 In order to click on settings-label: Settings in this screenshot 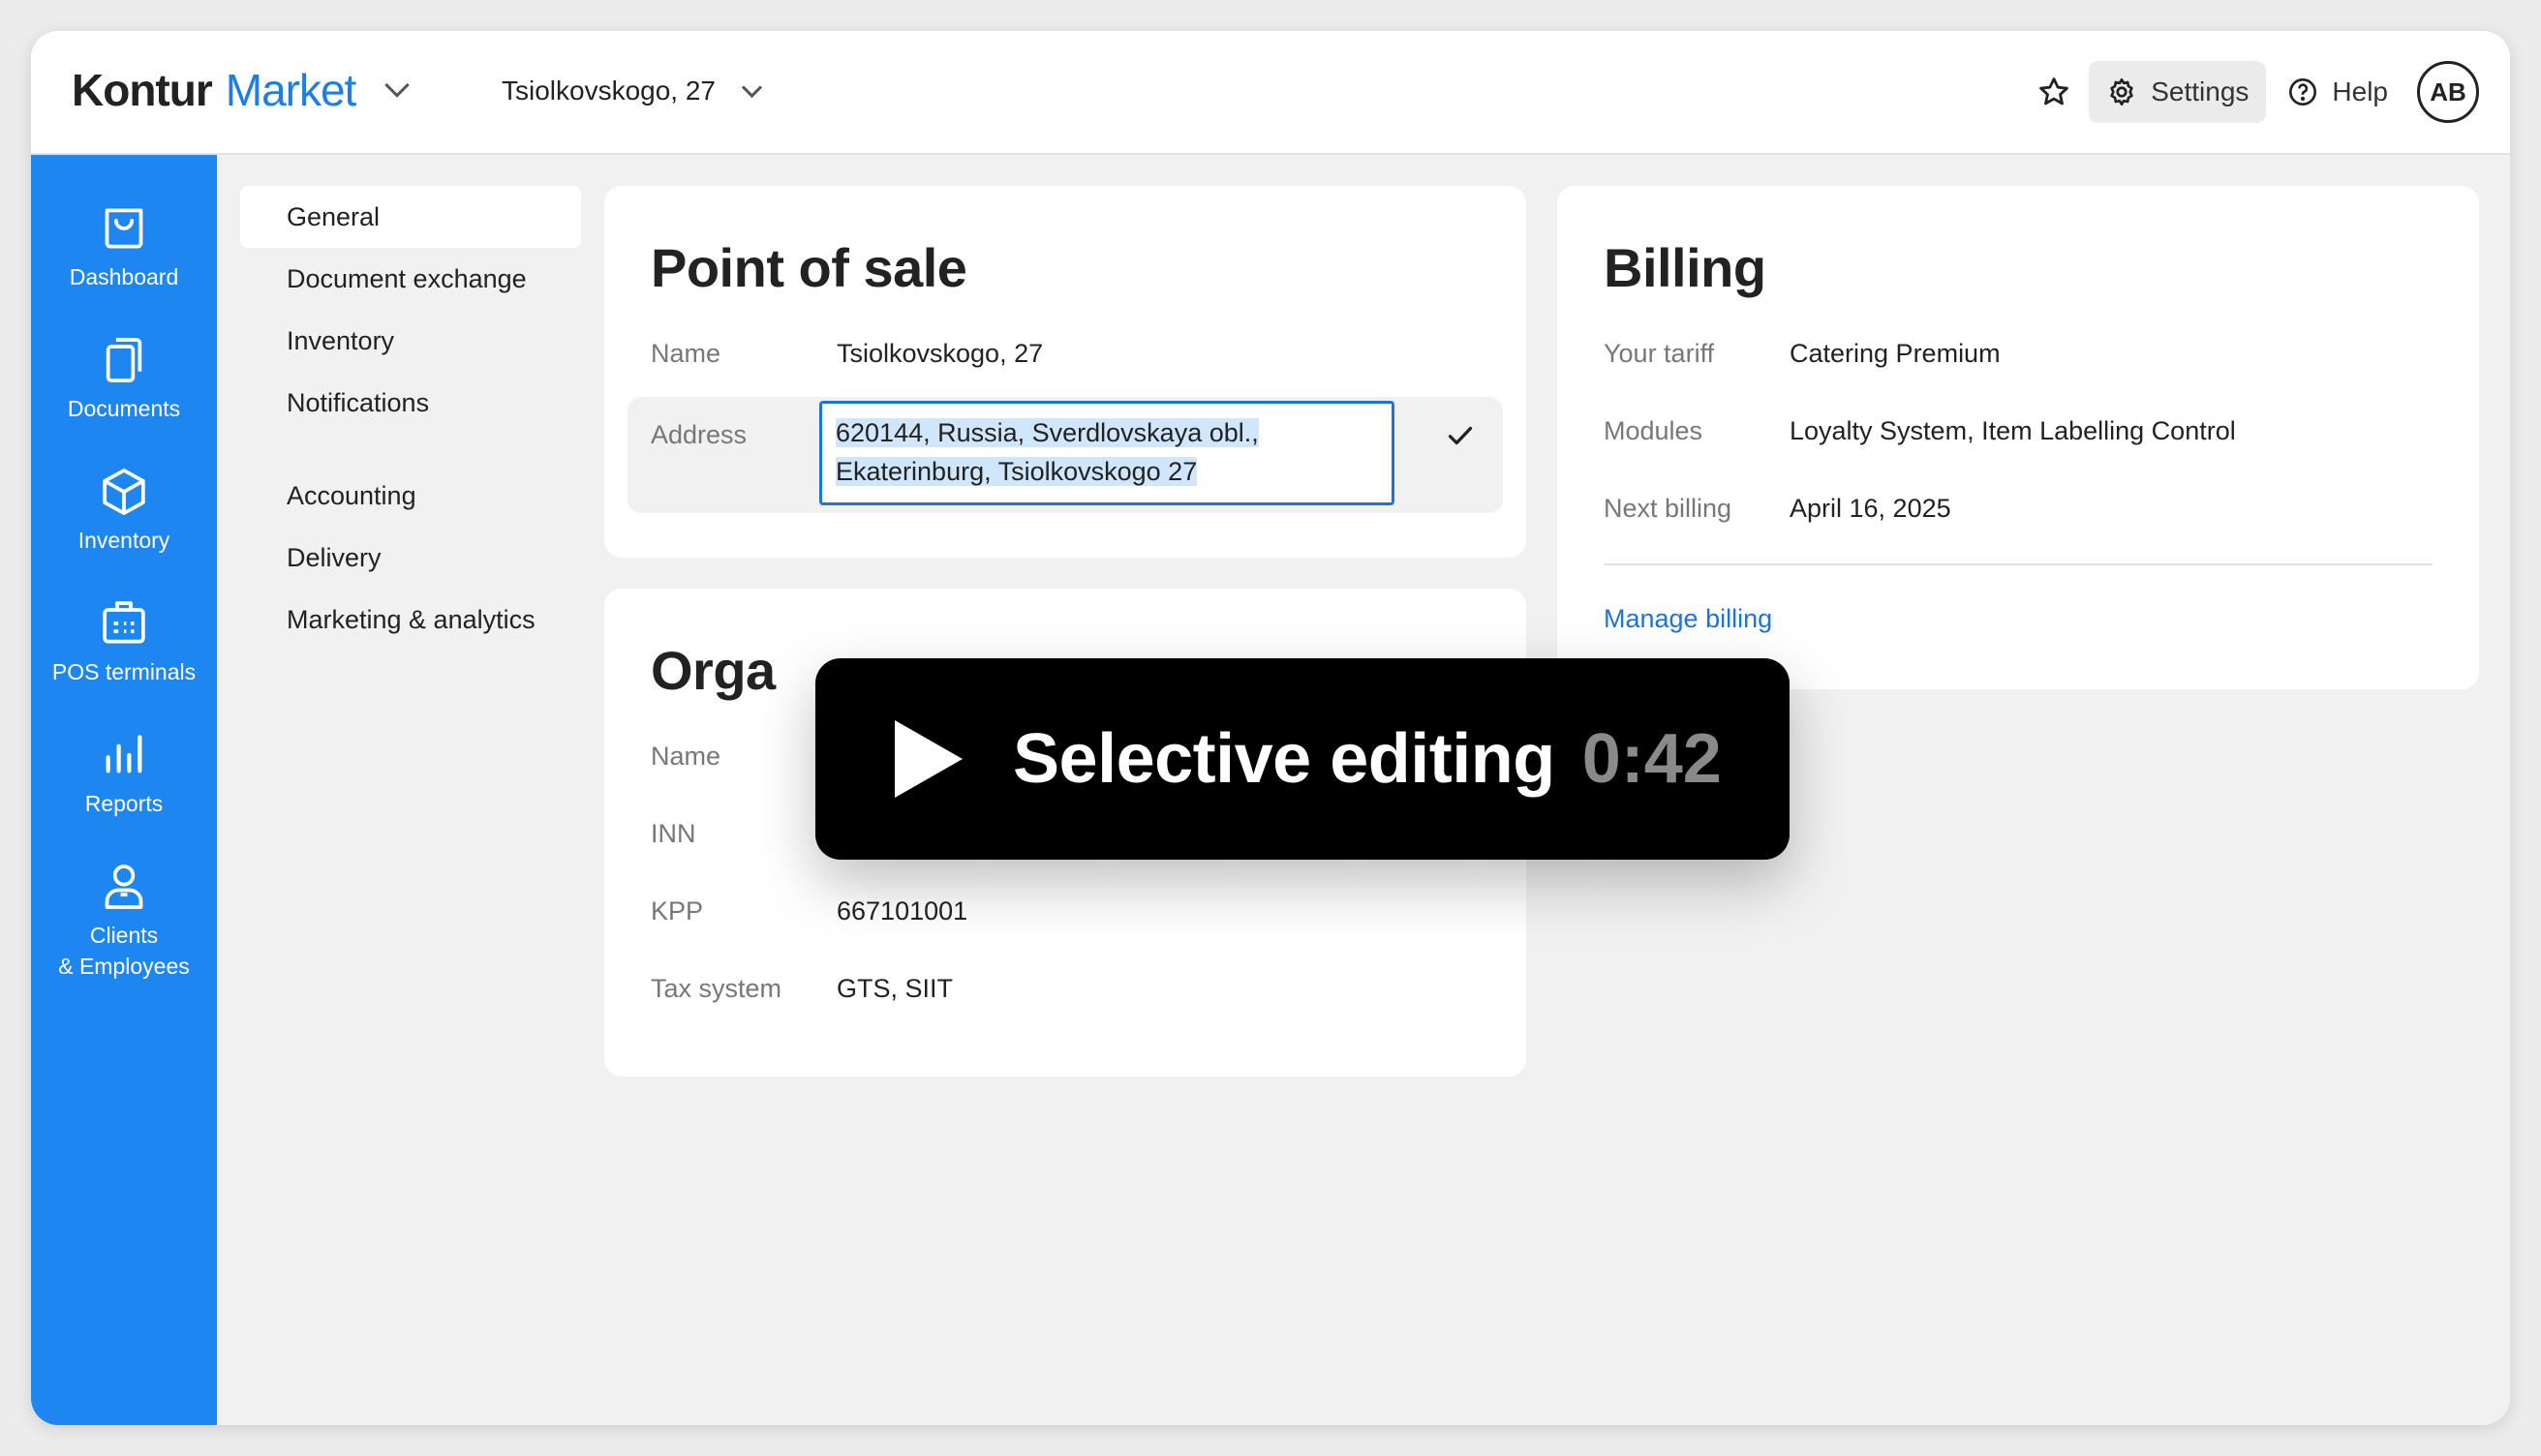, I will do `click(2200, 91)`.